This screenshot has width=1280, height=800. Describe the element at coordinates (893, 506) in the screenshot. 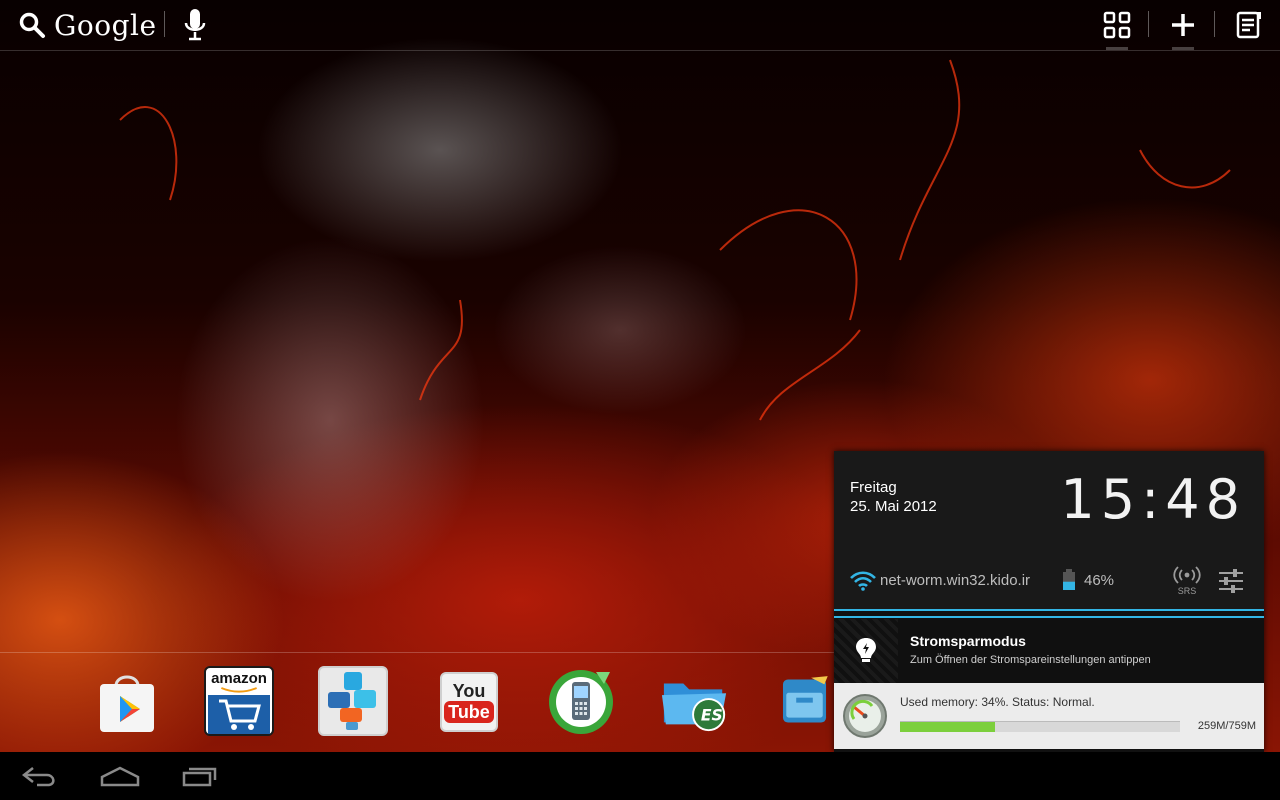

I see `date-label: 25. Mai 2012` at that location.